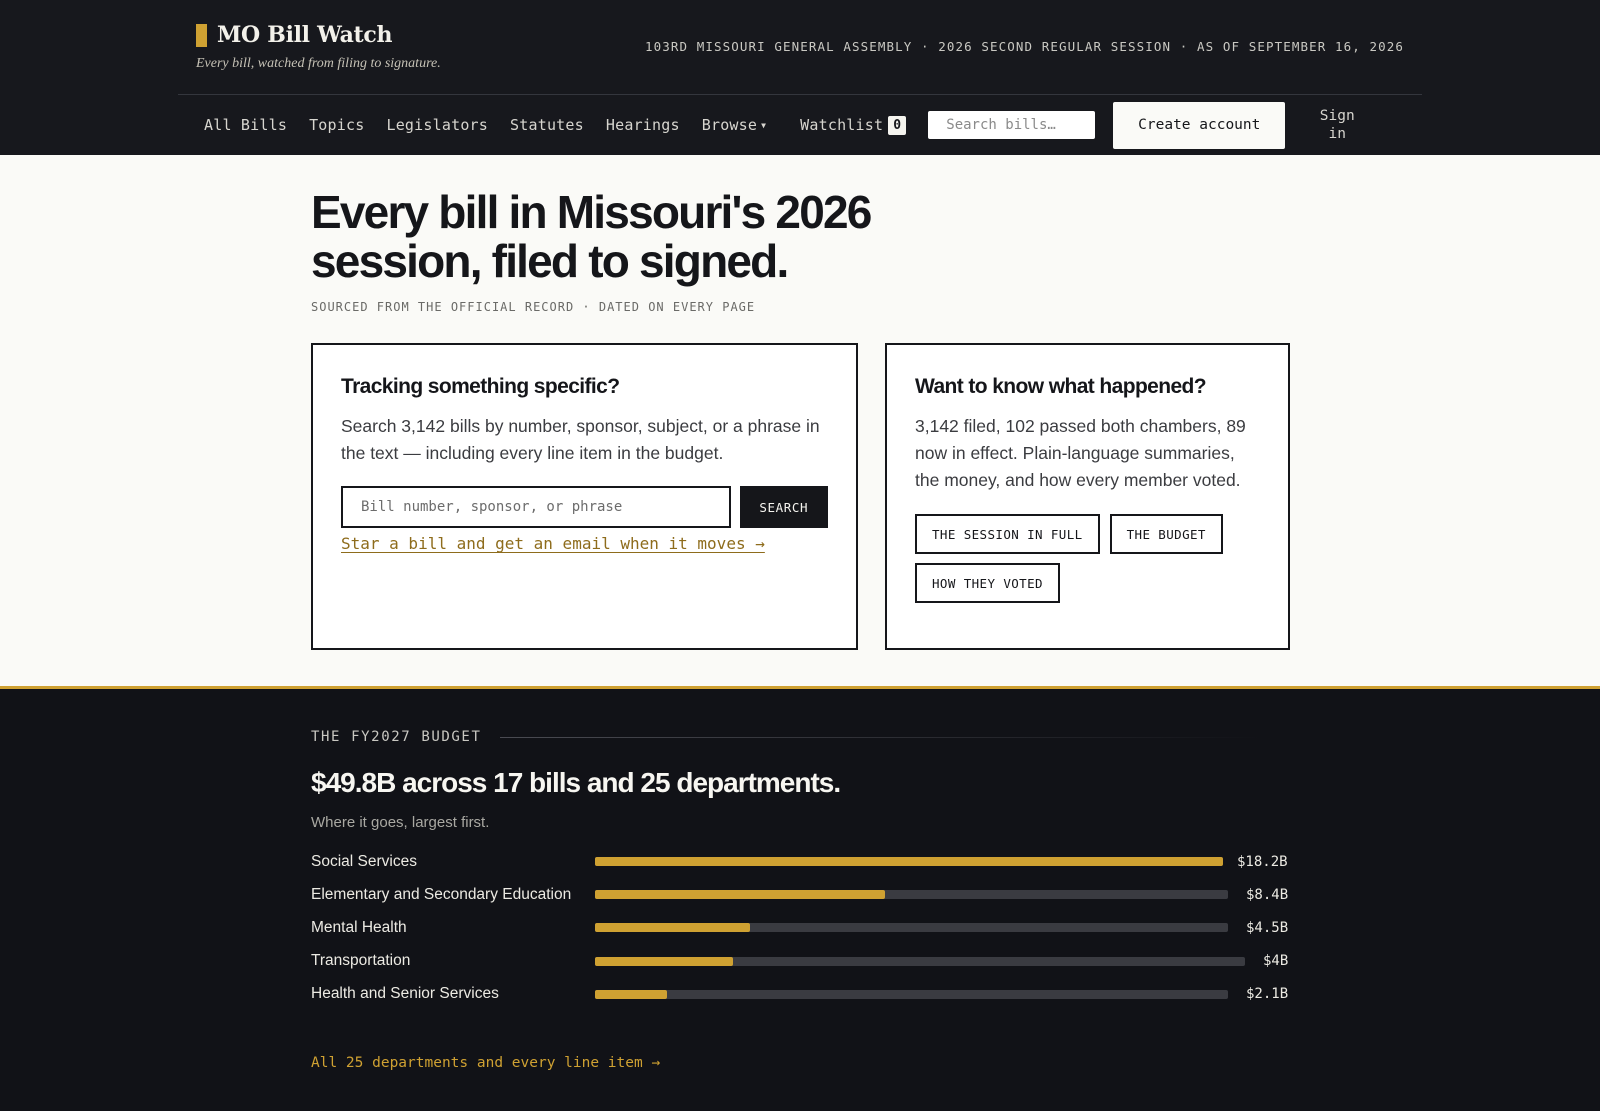 This screenshot has height=1111, width=1600. I want to click on bar-value-label: $18.2B, so click(1262, 861).